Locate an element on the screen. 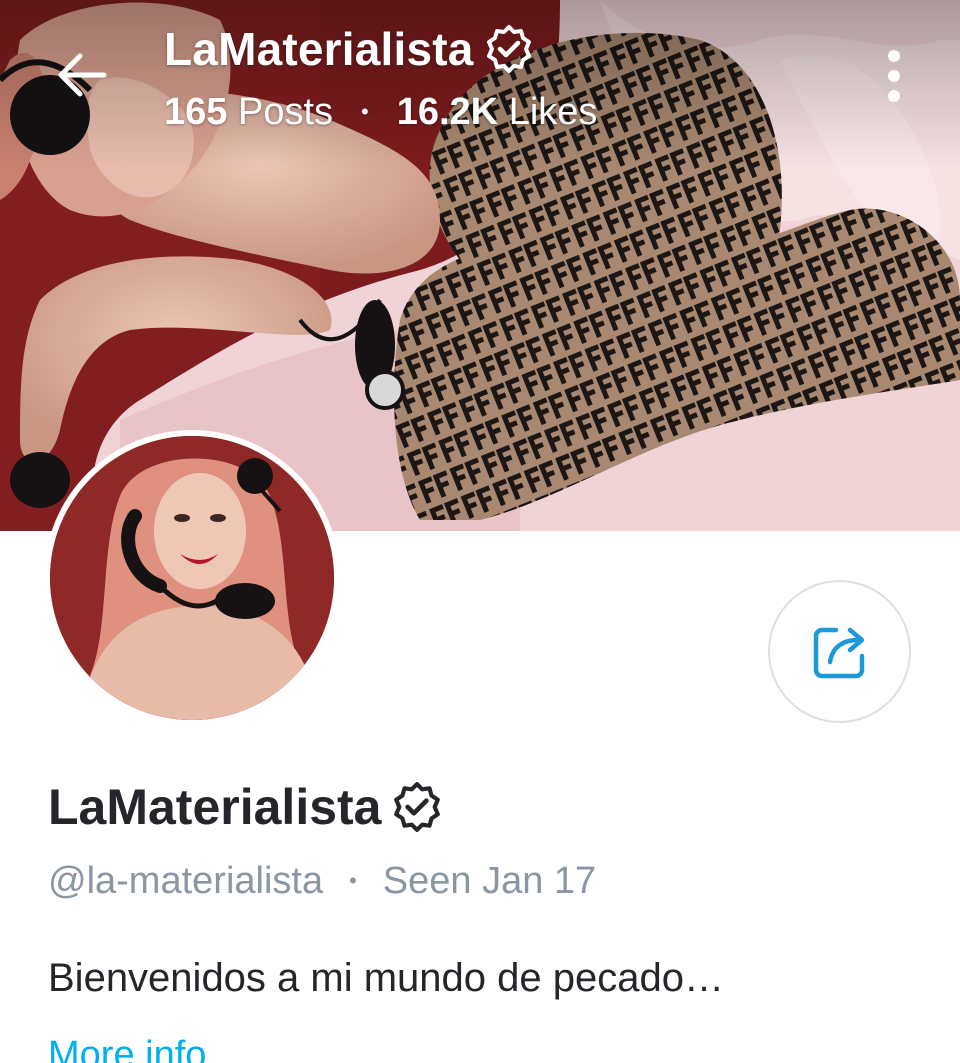 The height and width of the screenshot is (1063, 960). header-title-text: LaMaterialista is located at coordinates (319, 49).